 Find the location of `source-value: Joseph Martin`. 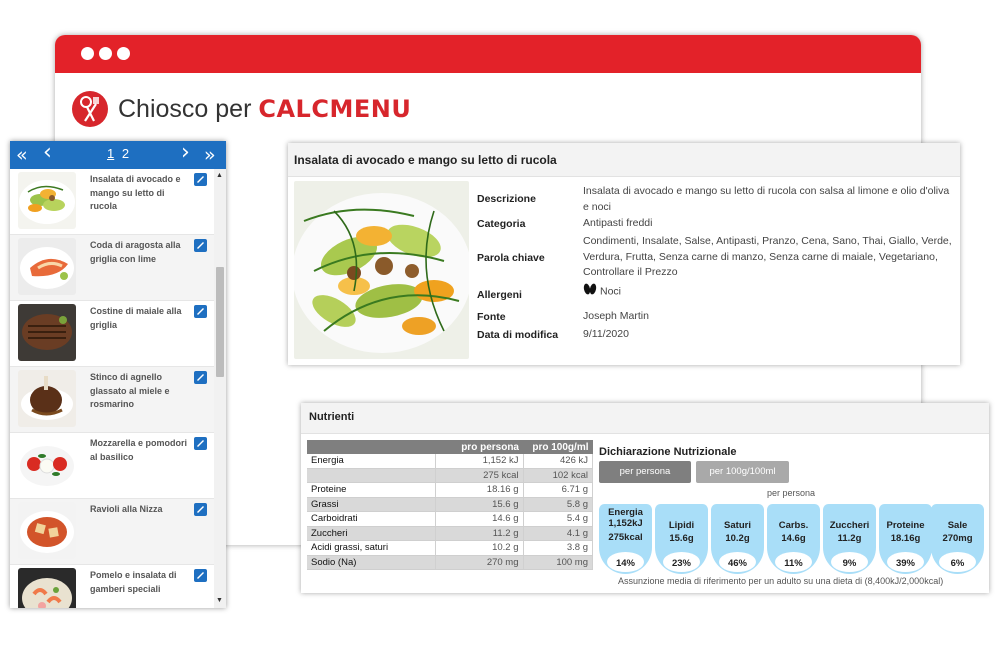

source-value: Joseph Martin is located at coordinates (616, 316).